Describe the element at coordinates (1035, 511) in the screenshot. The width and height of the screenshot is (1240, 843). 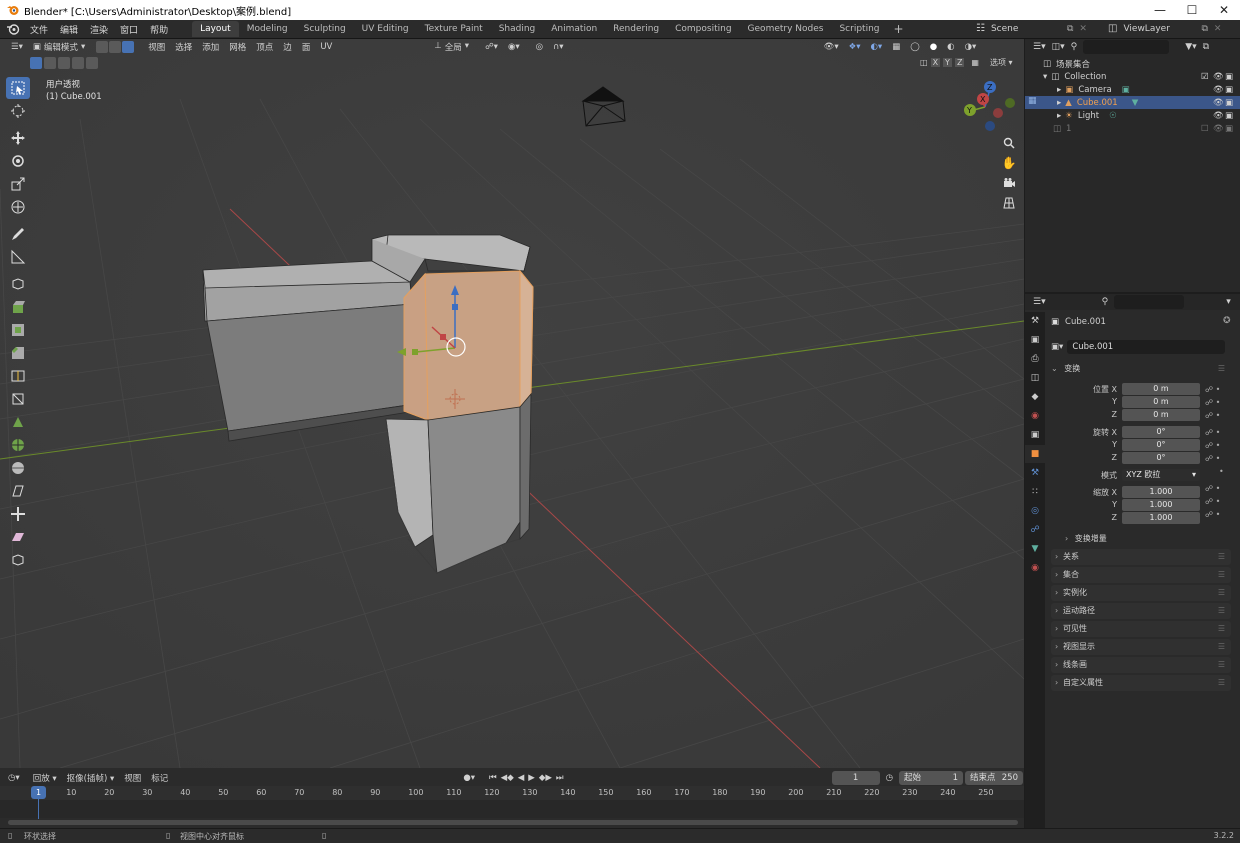
I see `physics-tab-icon: ◎` at that location.